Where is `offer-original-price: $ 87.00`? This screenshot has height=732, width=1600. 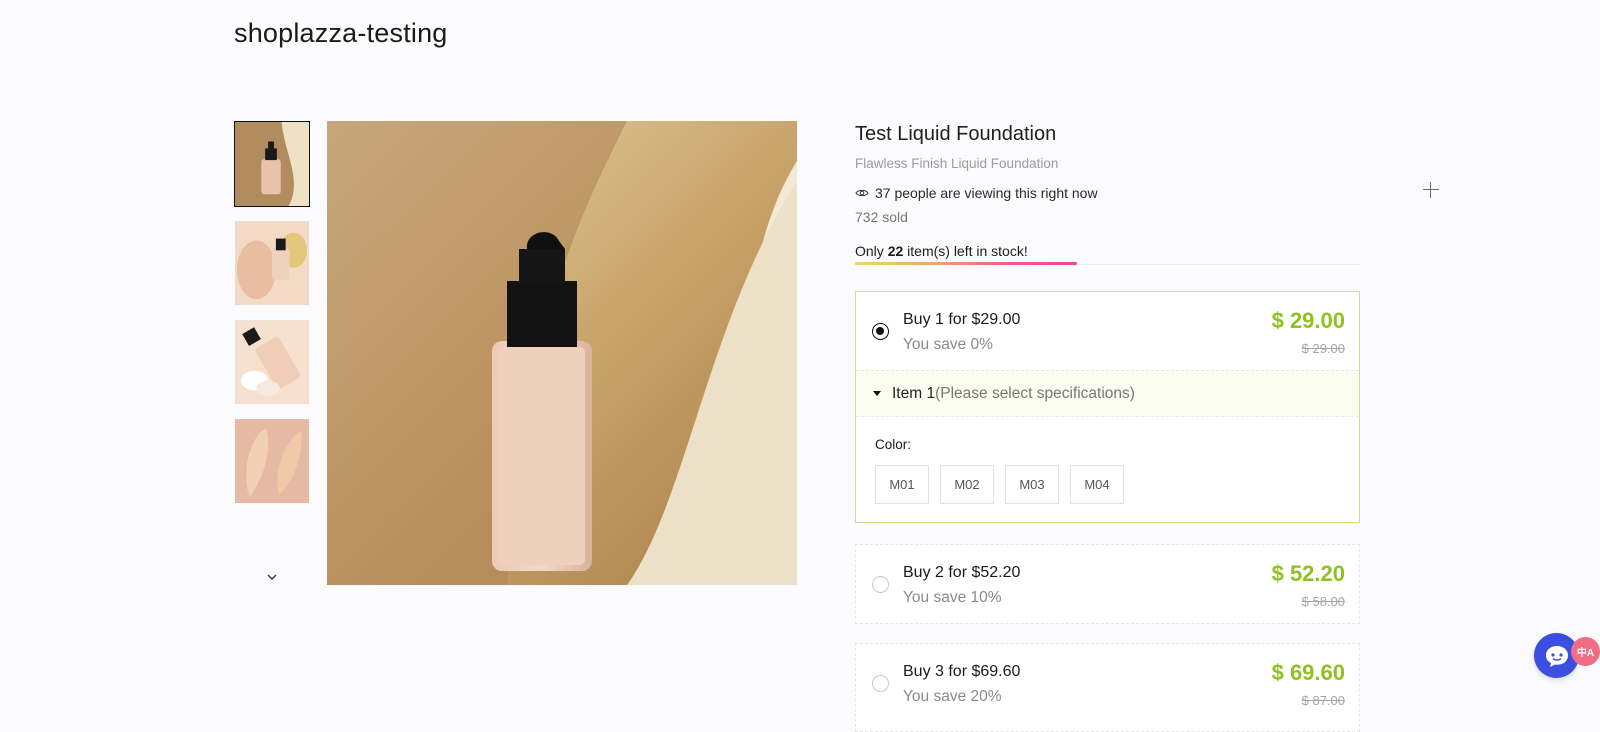 offer-original-price: $ 87.00 is located at coordinates (1323, 700).